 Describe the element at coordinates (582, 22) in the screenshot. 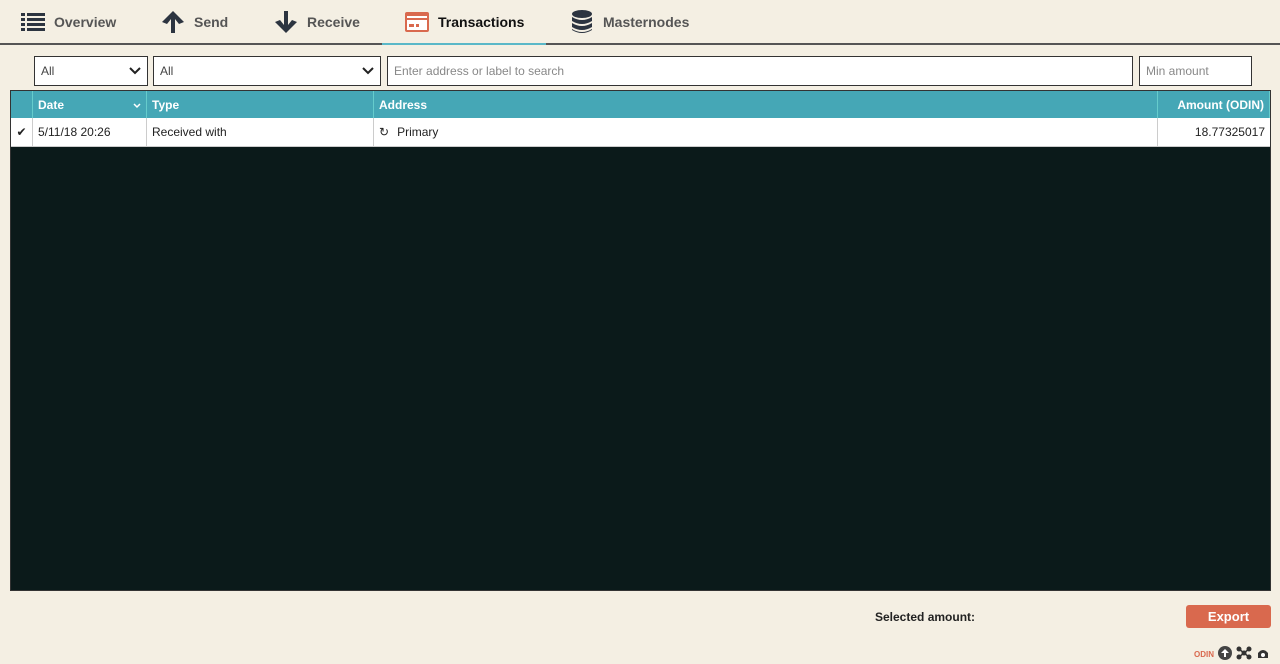

I see `database-icon` at that location.